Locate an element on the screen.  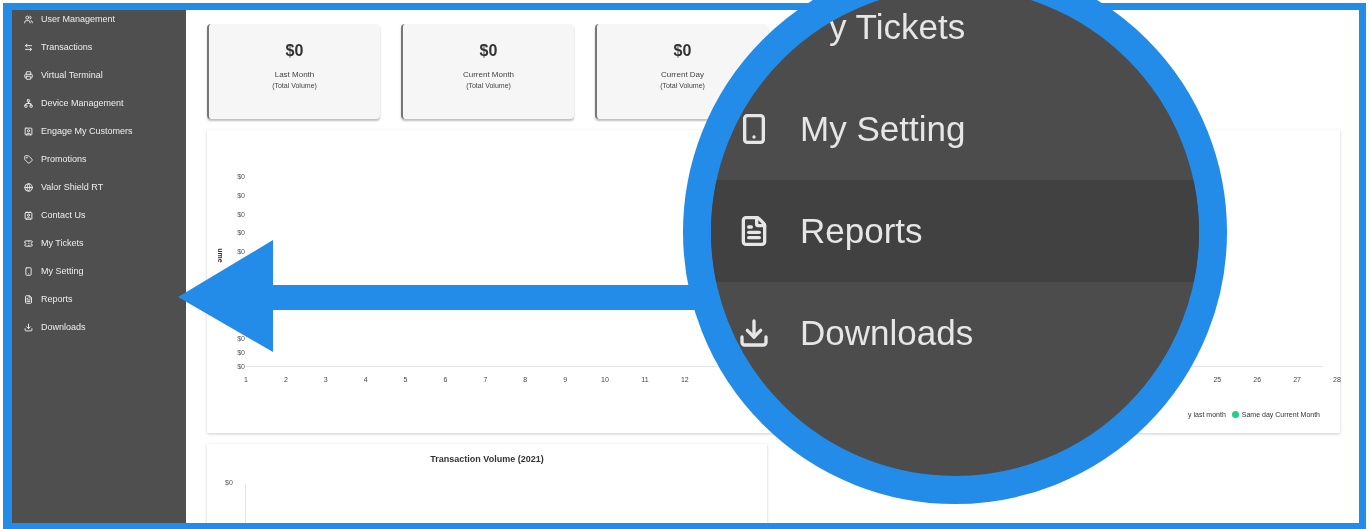
menu-item: y Tickets is located at coordinates (955, 39).